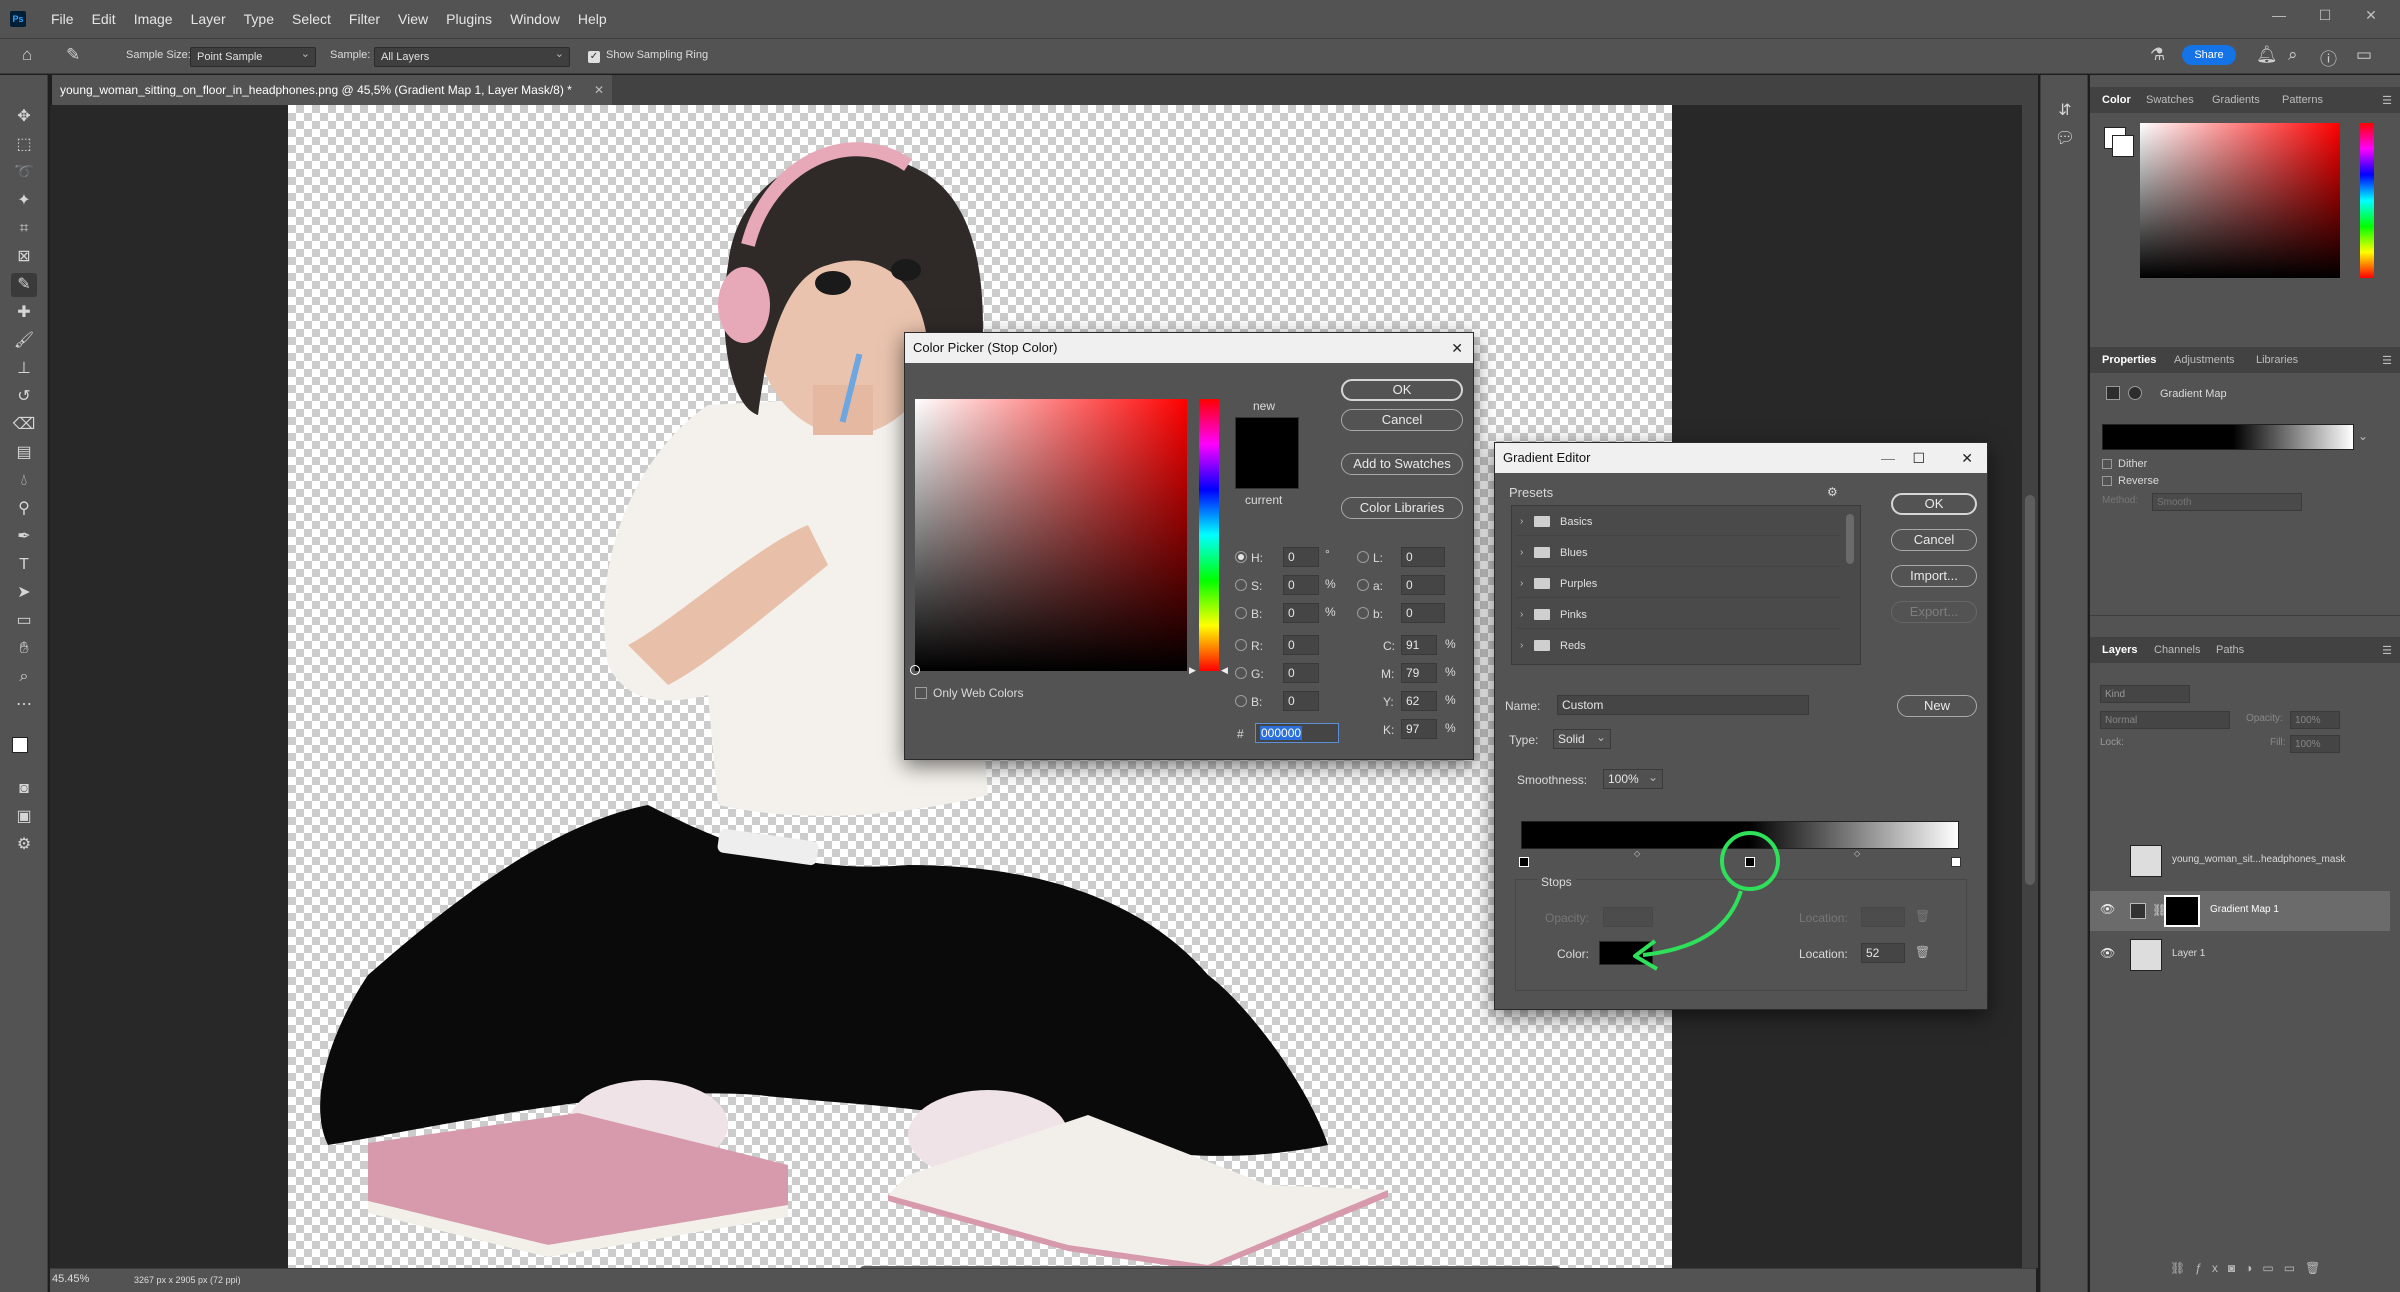 Image resolution: width=2400 pixels, height=1292 pixels. What do you see at coordinates (2145, 694) in the screenshot?
I see `layer-filter-input: Kind` at bounding box center [2145, 694].